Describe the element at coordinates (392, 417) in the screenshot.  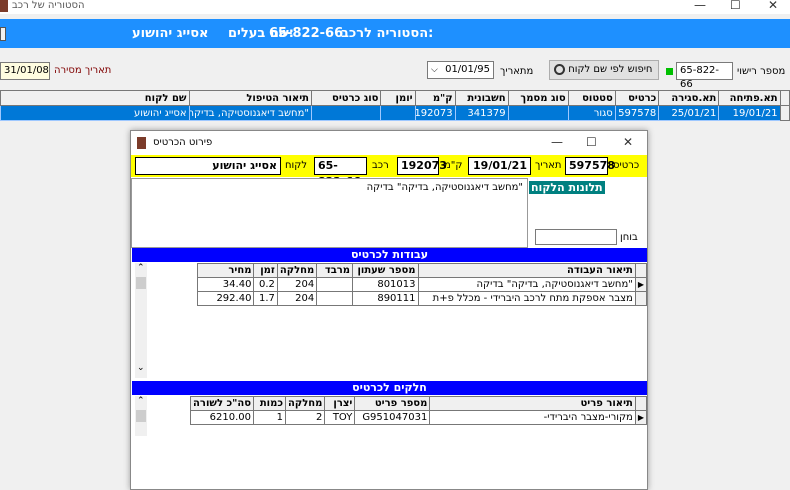
I see `part-num: G951047031` at that location.